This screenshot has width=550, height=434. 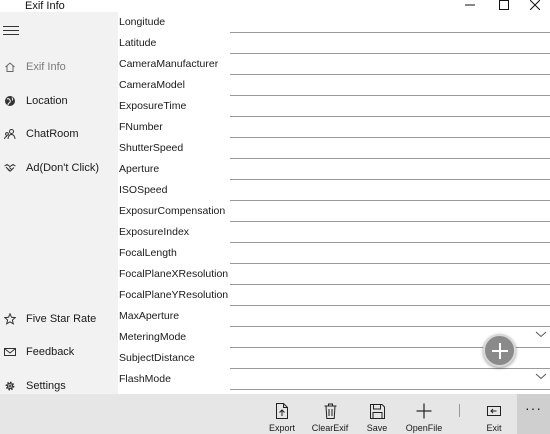 What do you see at coordinates (145, 379) in the screenshot?
I see `field-label: FlashMode` at bounding box center [145, 379].